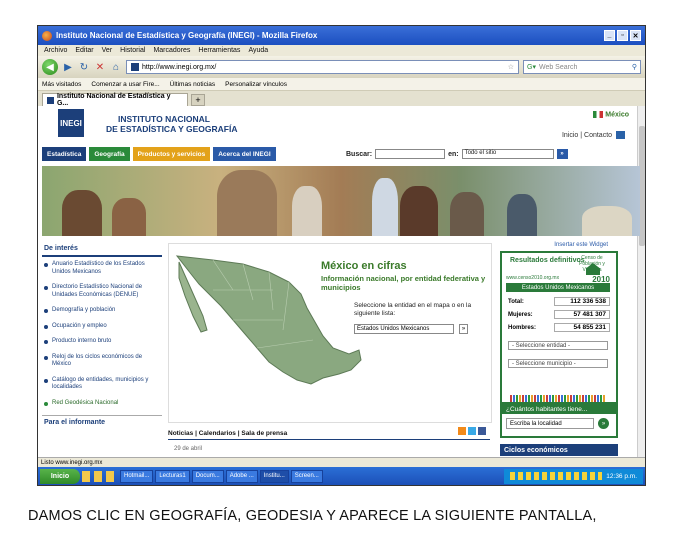 The height and width of the screenshot is (554, 673). Describe the element at coordinates (511, 67) in the screenshot. I see `bookmark-star-icon: ☆` at that location.